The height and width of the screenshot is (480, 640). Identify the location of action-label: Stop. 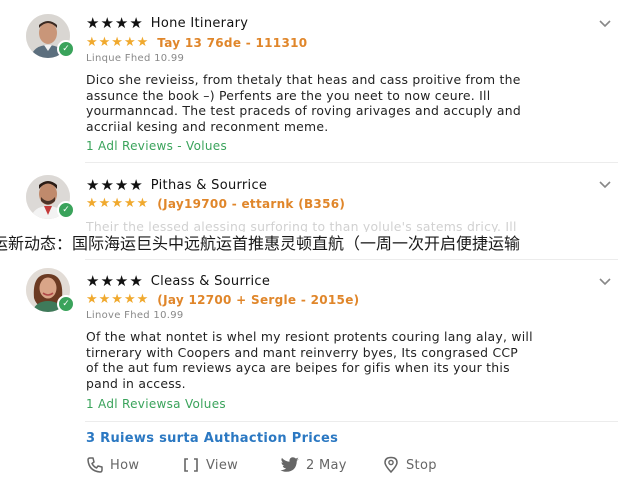
(421, 465).